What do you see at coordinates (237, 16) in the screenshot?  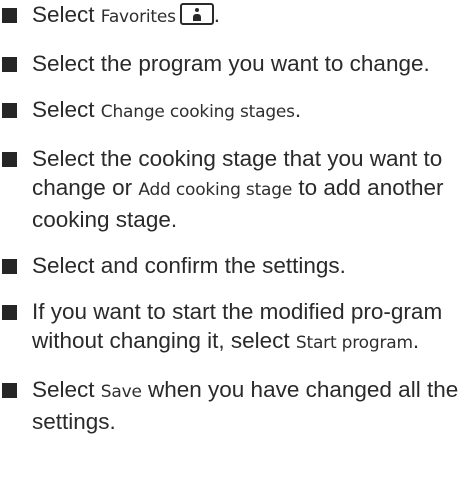 I see `step-select-favorites: Select Favorites.` at bounding box center [237, 16].